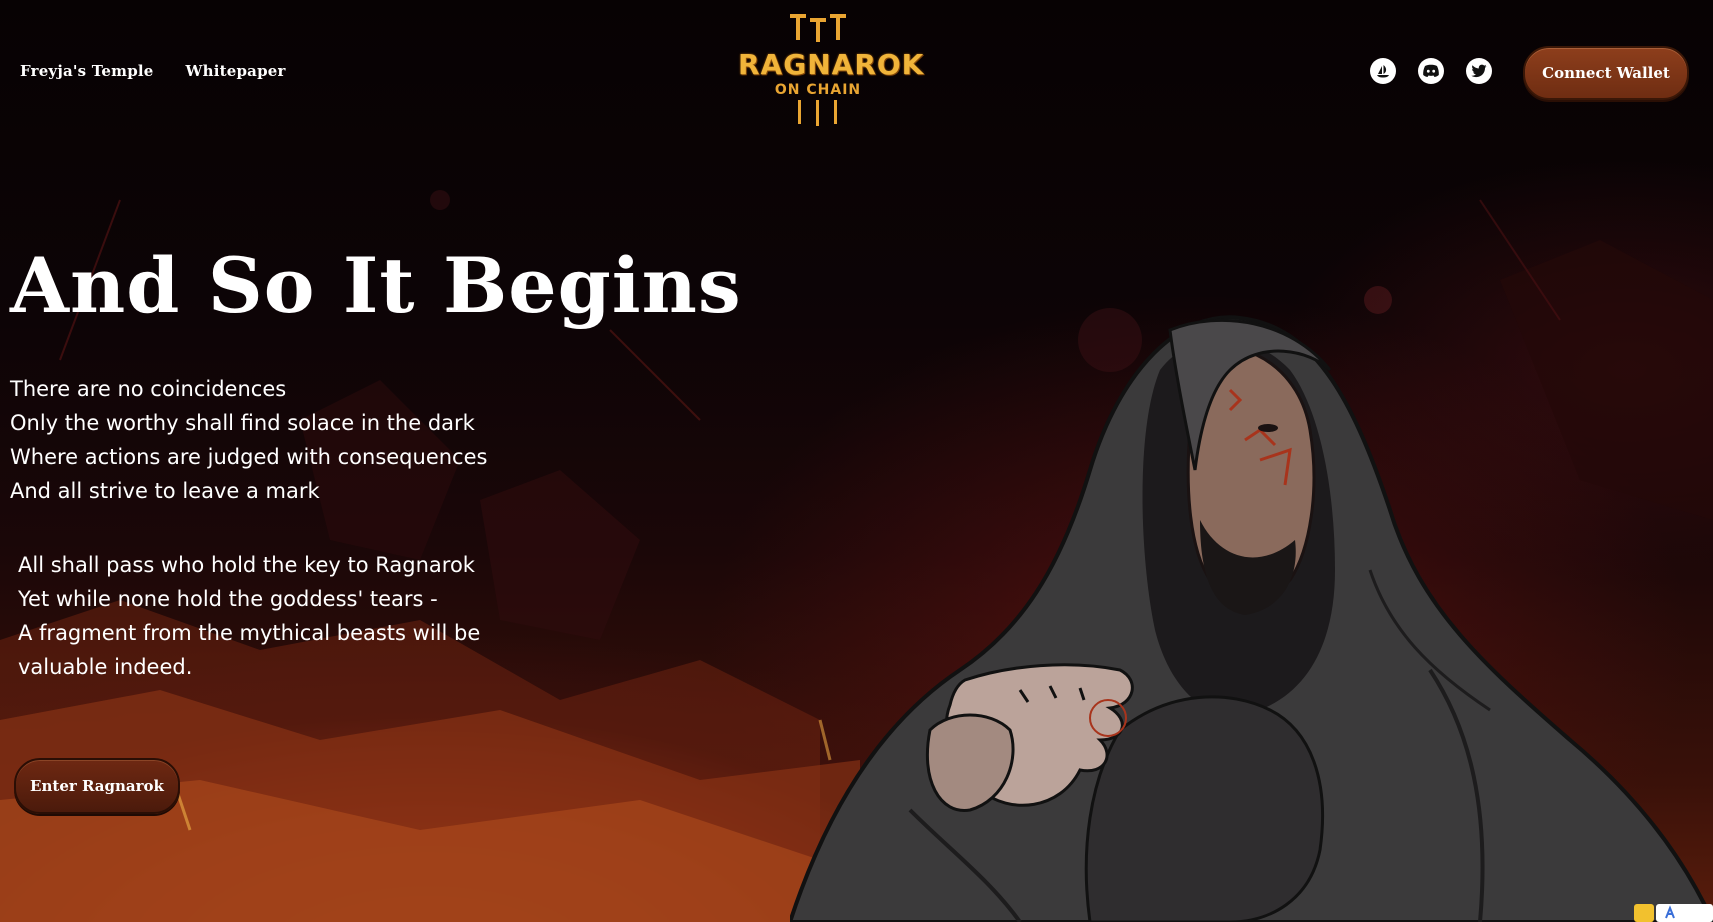 The image size is (1713, 922). What do you see at coordinates (236, 71) in the screenshot?
I see `nav-link-whitepaper: Whitepaper` at bounding box center [236, 71].